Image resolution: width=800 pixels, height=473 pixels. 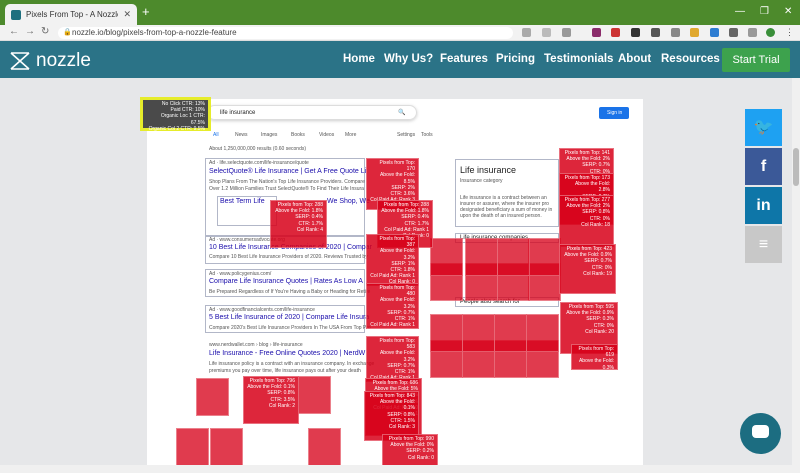 I want to click on vertical-scrollbar, so click(x=796, y=275).